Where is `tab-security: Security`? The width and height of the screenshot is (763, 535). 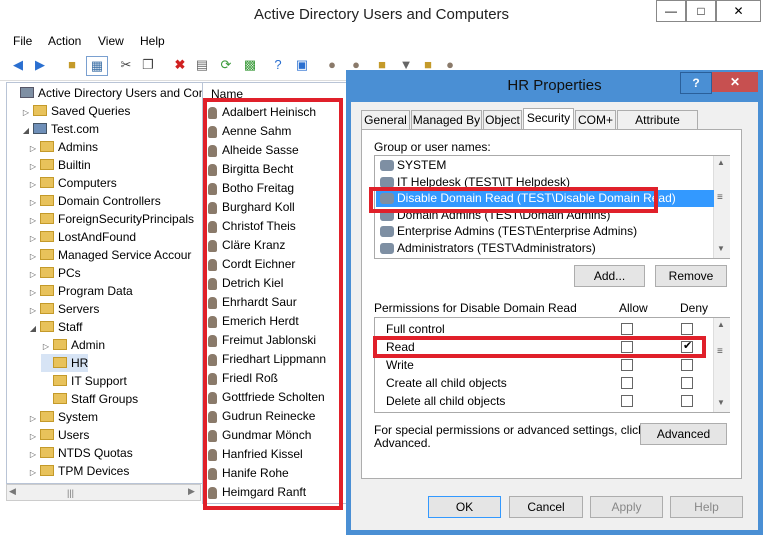
tab-security: Security is located at coordinates (548, 119).